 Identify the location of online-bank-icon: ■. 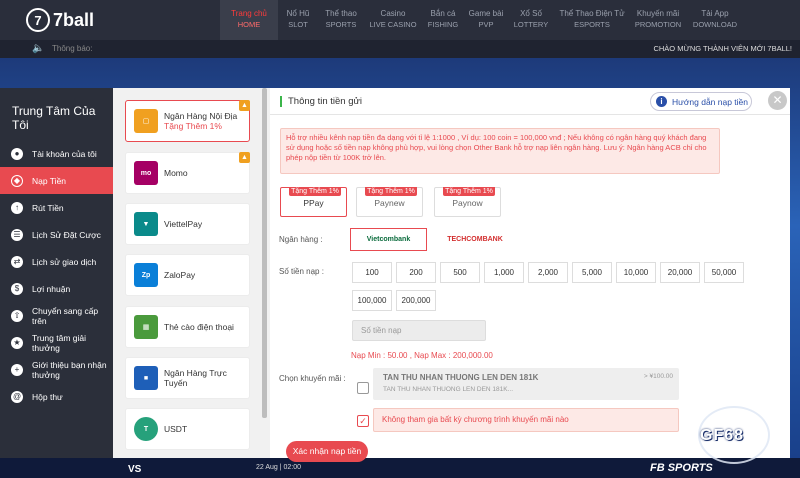
(146, 378).